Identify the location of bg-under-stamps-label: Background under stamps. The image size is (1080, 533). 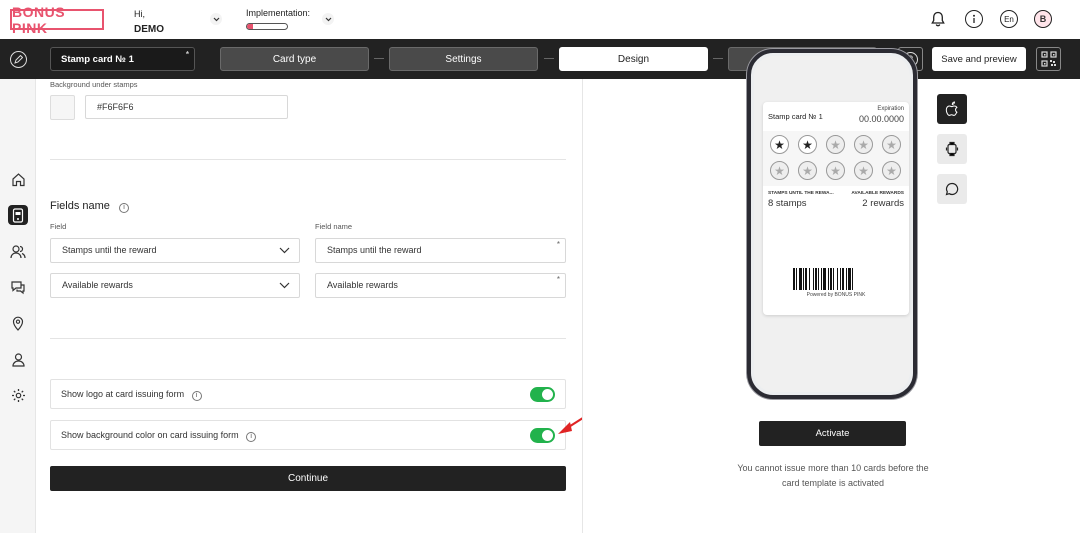
(94, 84).